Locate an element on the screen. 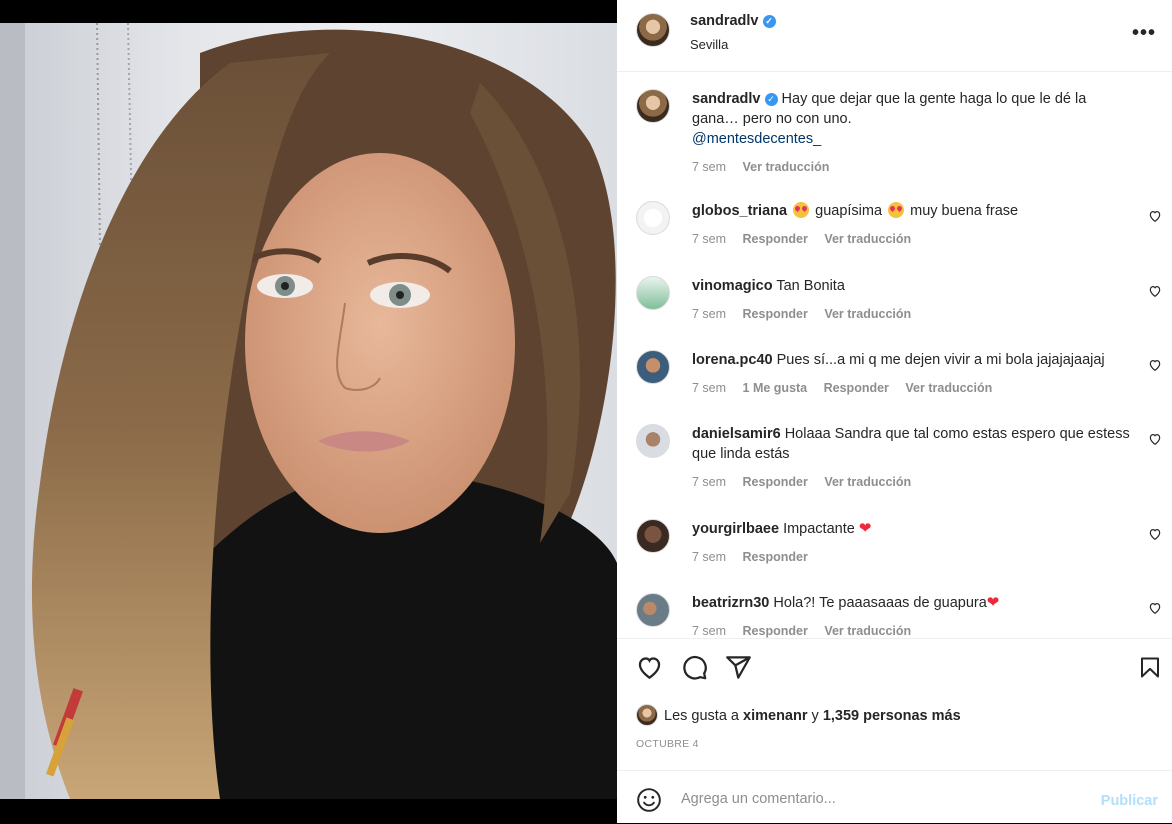 The width and height of the screenshot is (1172, 824). add-comment-bar: Publicar is located at coordinates (894, 797).